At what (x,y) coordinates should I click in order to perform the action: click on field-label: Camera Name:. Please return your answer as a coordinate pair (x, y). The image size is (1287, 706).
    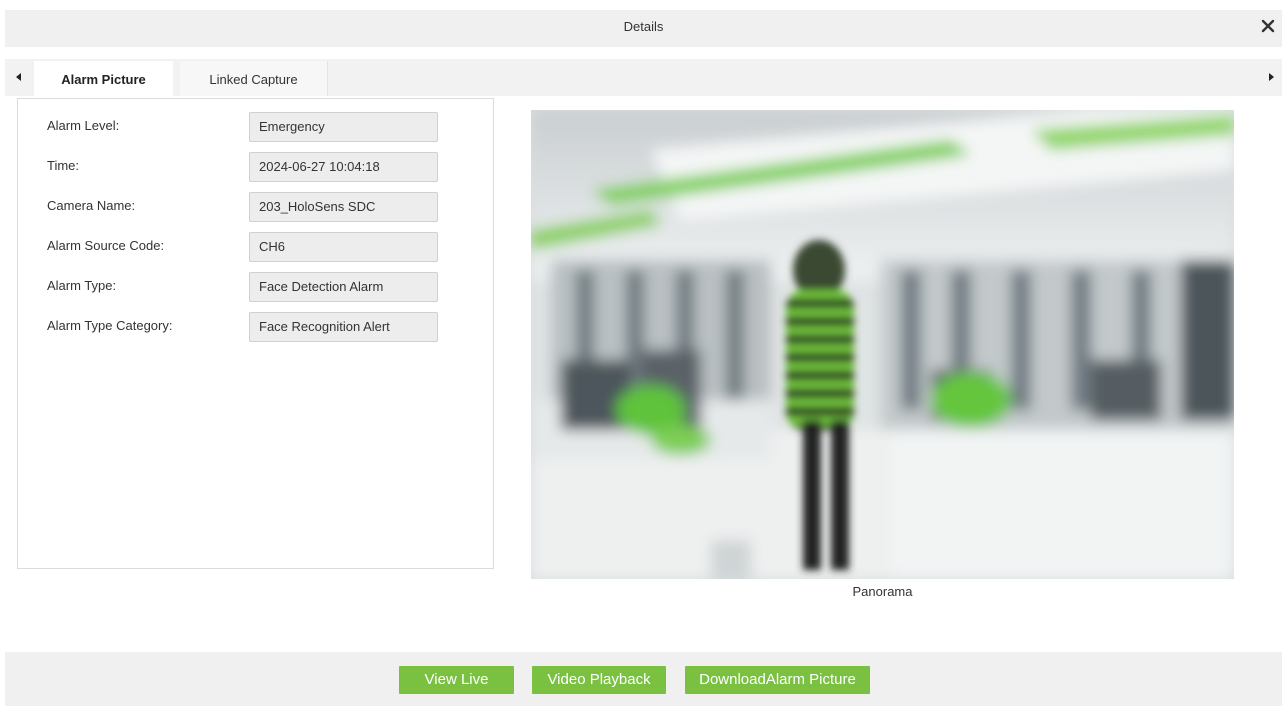
    Looking at the image, I should click on (91, 205).